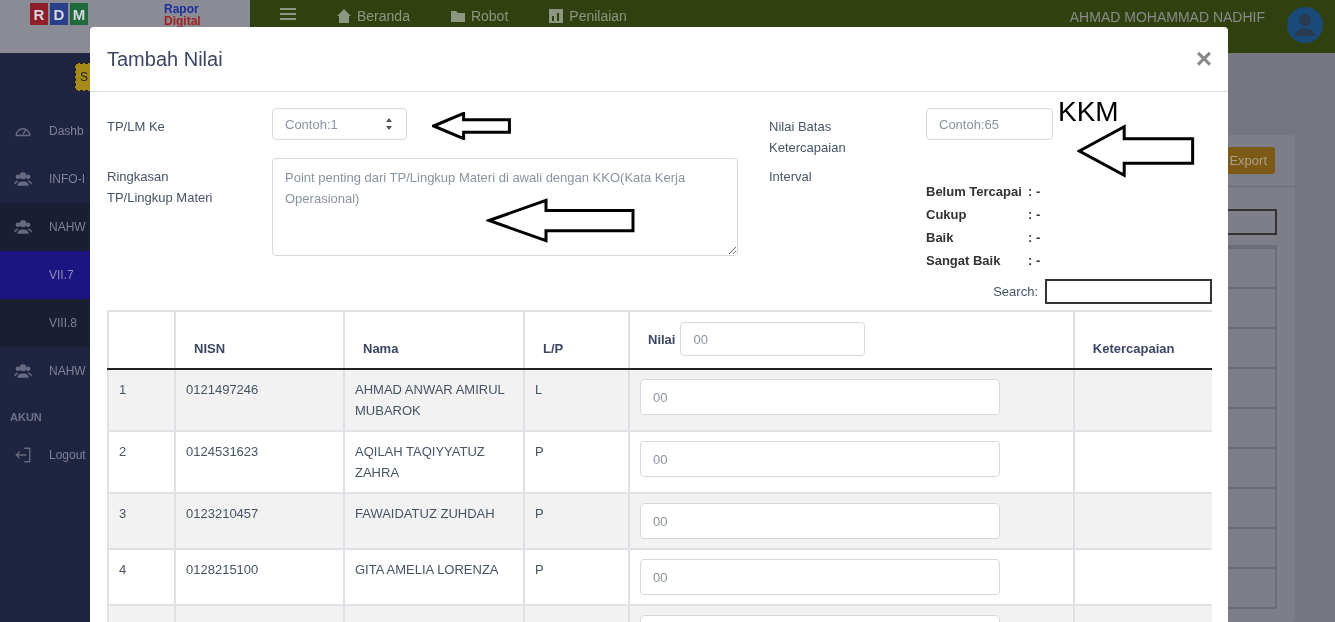 Image resolution: width=1335 pixels, height=622 pixels. Describe the element at coordinates (381, 348) in the screenshot. I see `column-header: Nama` at that location.